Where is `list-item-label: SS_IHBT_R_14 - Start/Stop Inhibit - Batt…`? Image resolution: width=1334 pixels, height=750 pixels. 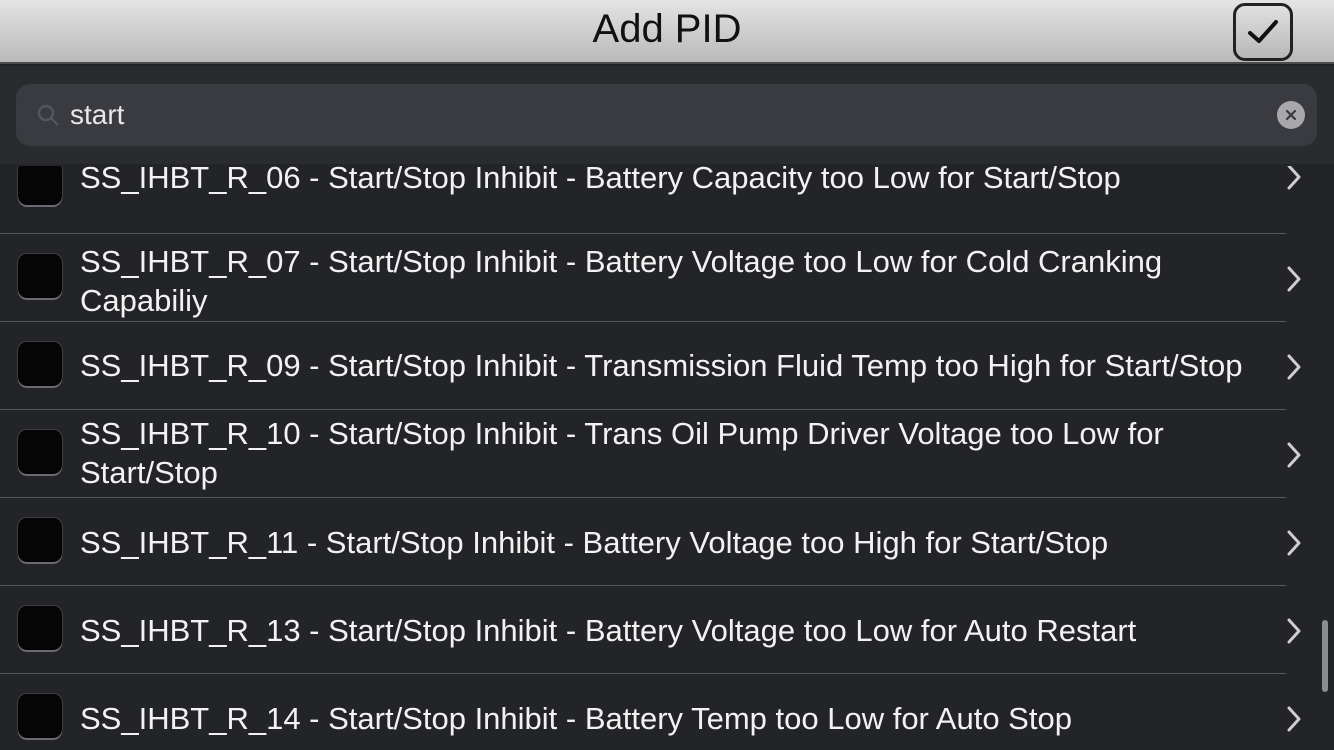
list-item-label: SS_IHBT_R_14 - Start/Stop Inhibit - Batt… is located at coordinates (576, 718).